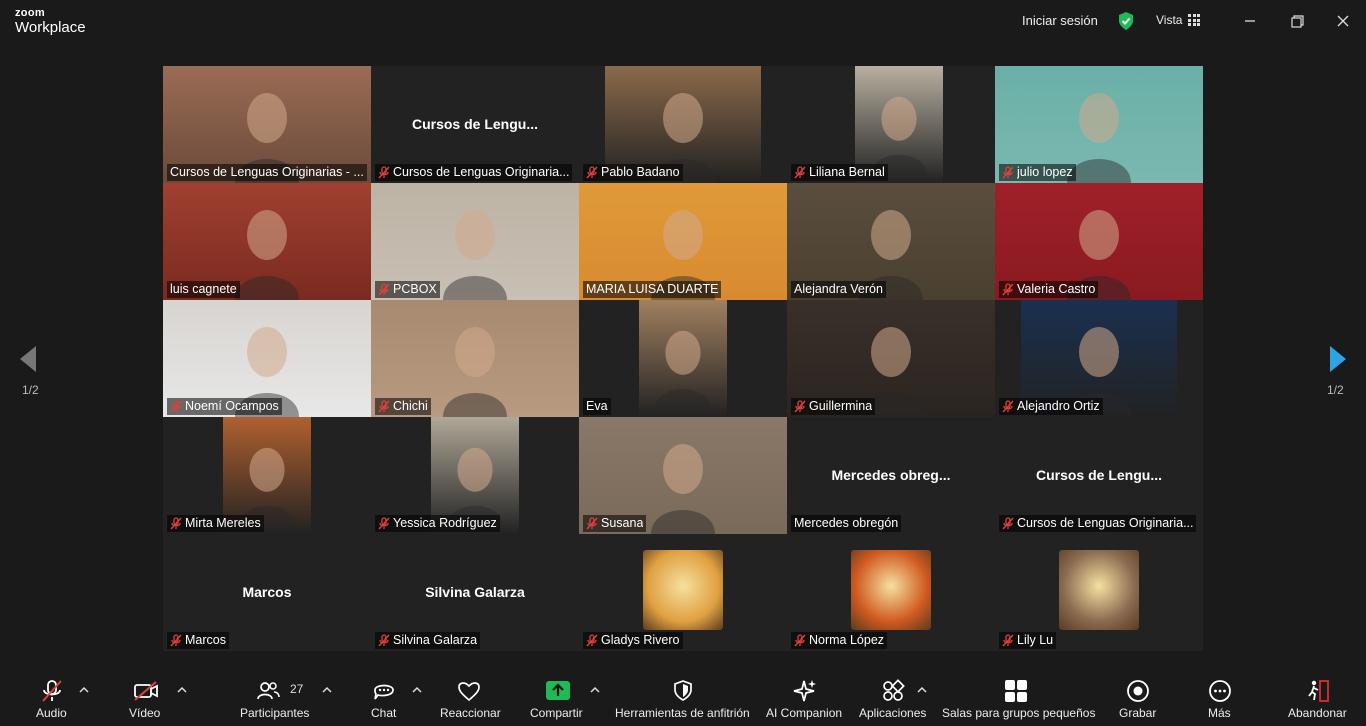 The height and width of the screenshot is (726, 1366). I want to click on close-icon, so click(1343, 21).